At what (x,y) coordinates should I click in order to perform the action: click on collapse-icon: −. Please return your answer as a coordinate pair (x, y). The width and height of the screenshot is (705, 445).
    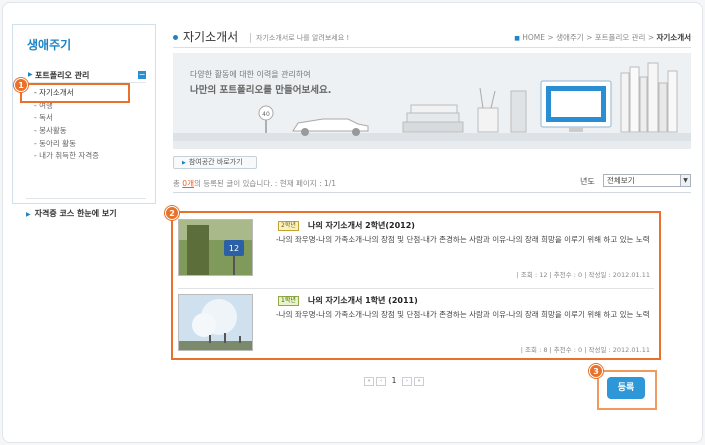
    Looking at the image, I should click on (142, 75).